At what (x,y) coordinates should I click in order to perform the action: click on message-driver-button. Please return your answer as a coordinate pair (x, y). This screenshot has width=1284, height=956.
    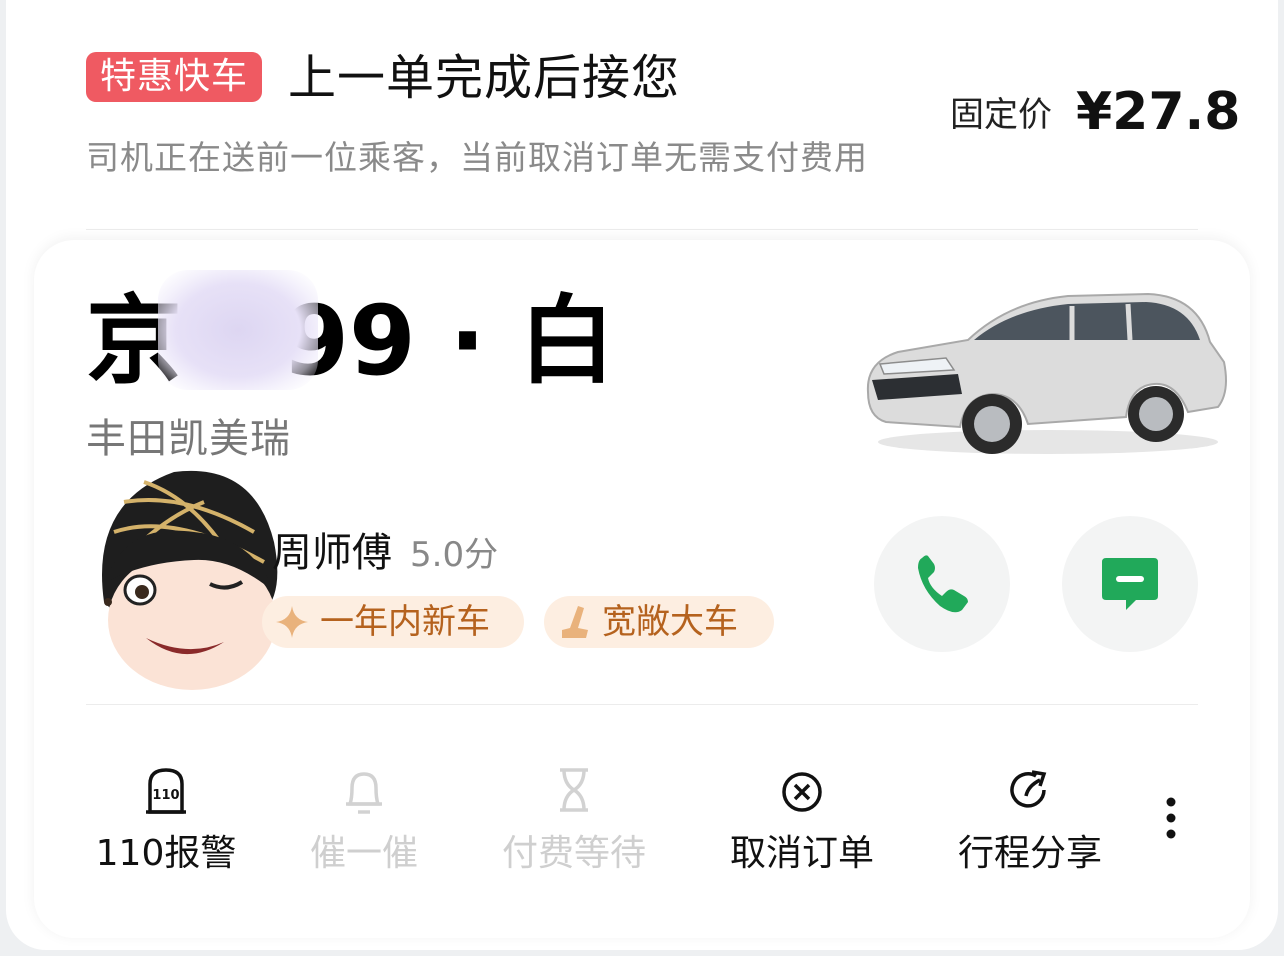
    Looking at the image, I should click on (1130, 584).